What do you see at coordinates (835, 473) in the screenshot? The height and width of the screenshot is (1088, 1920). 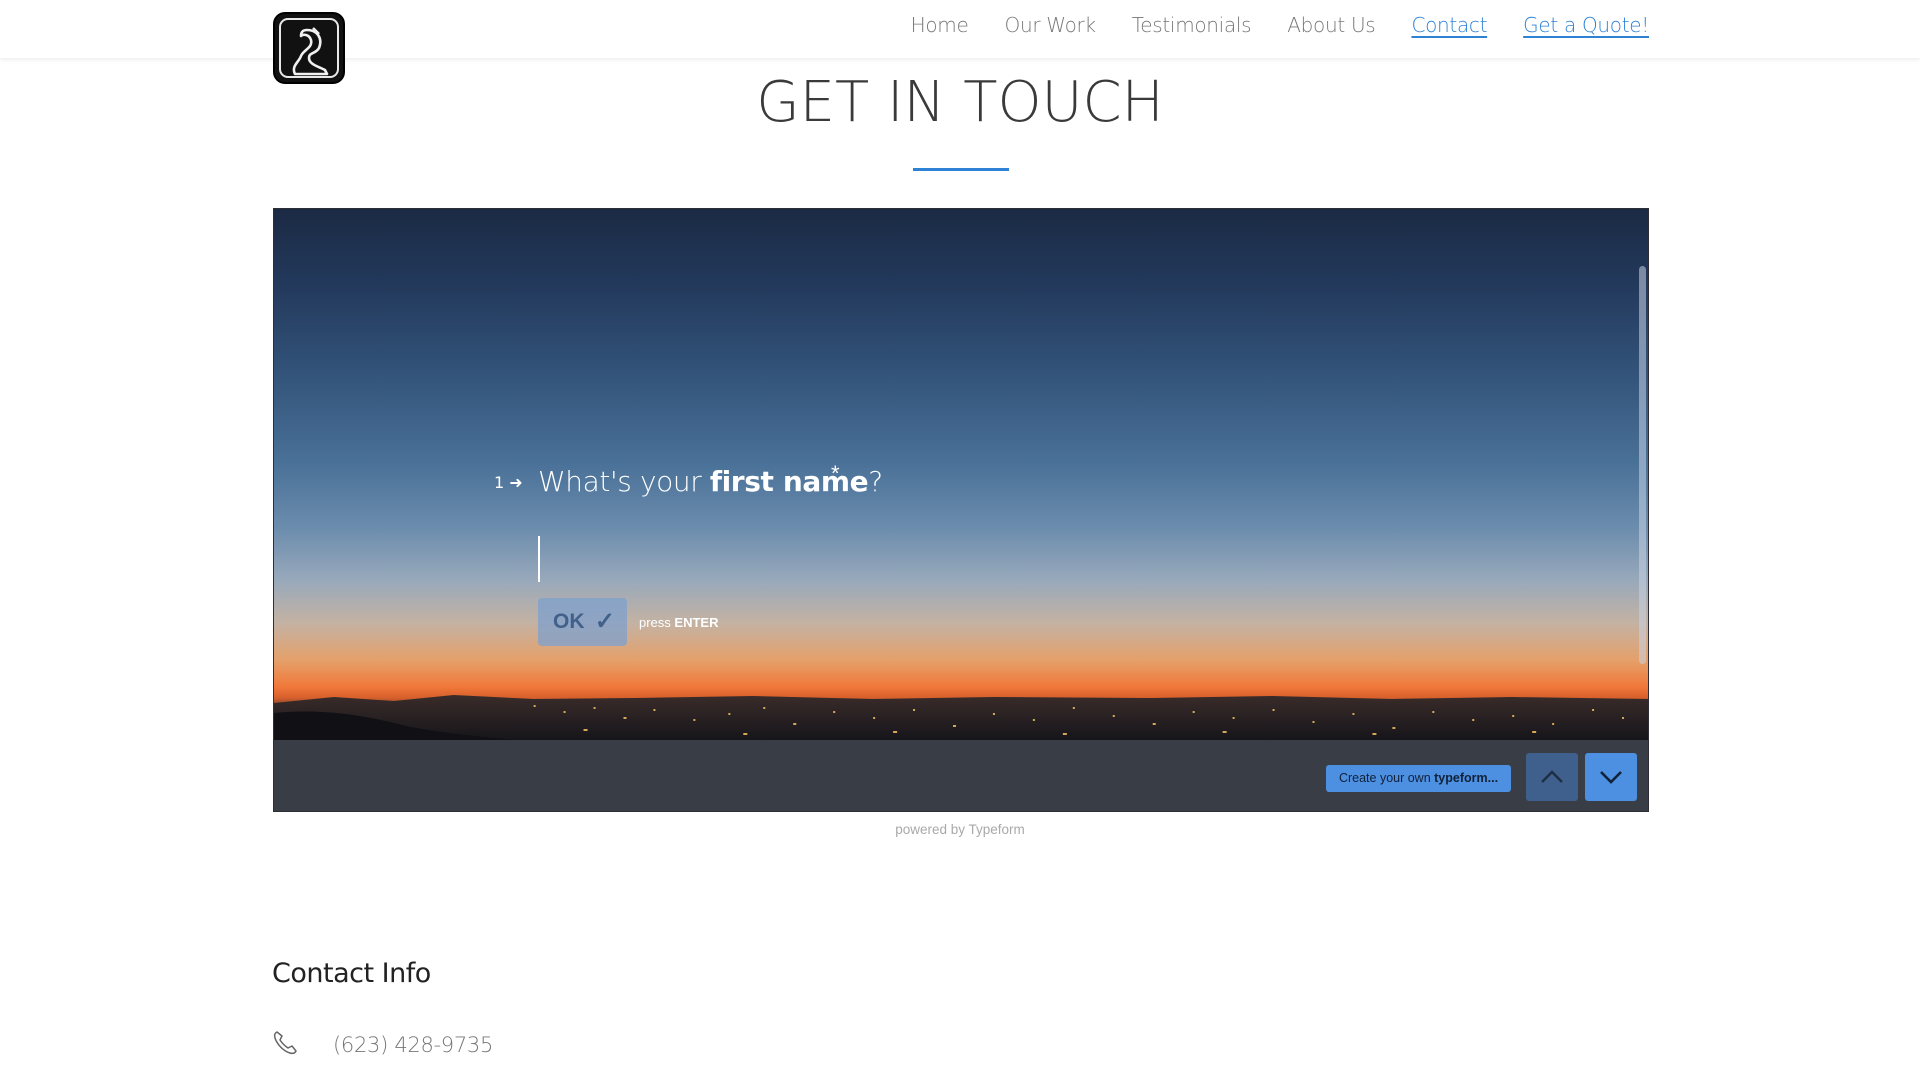 I see `required-mark: *` at bounding box center [835, 473].